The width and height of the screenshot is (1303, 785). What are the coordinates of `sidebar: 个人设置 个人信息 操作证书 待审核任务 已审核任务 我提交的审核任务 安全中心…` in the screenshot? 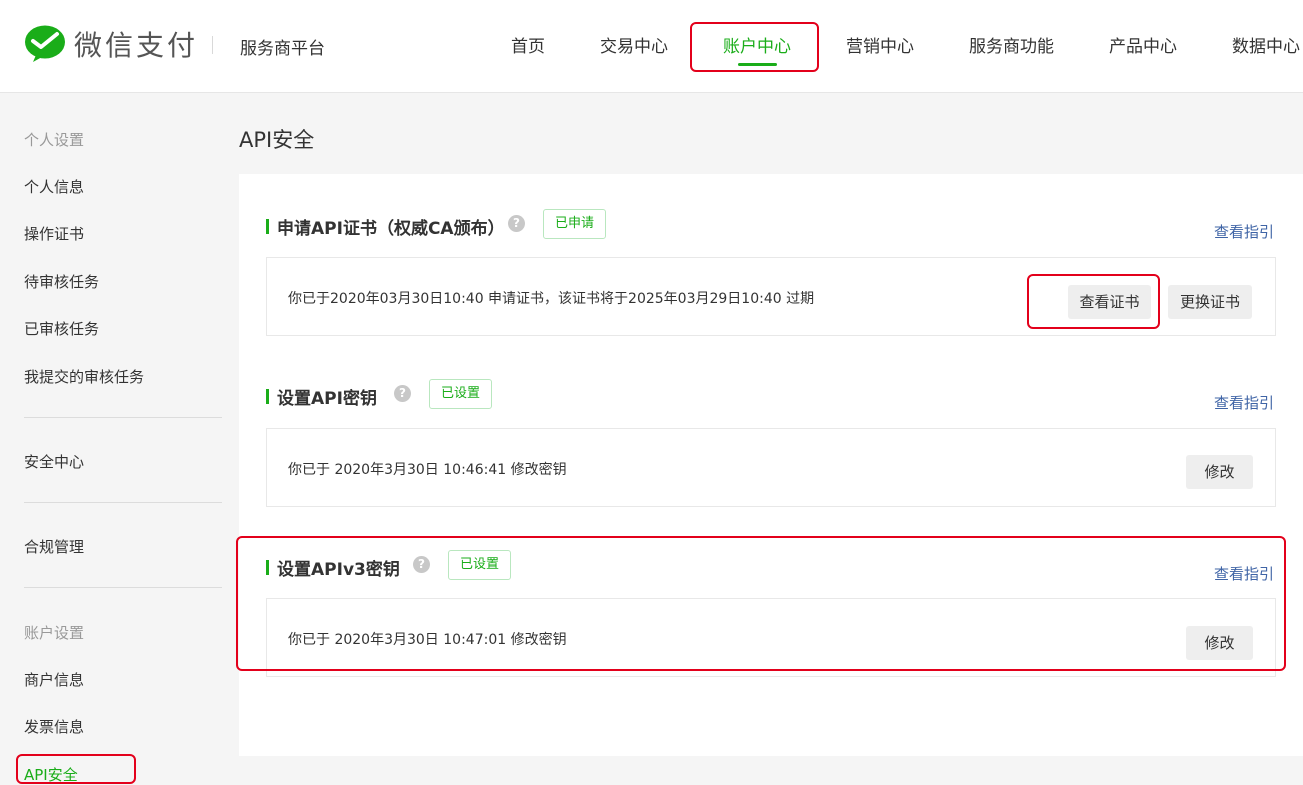 It's located at (111, 439).